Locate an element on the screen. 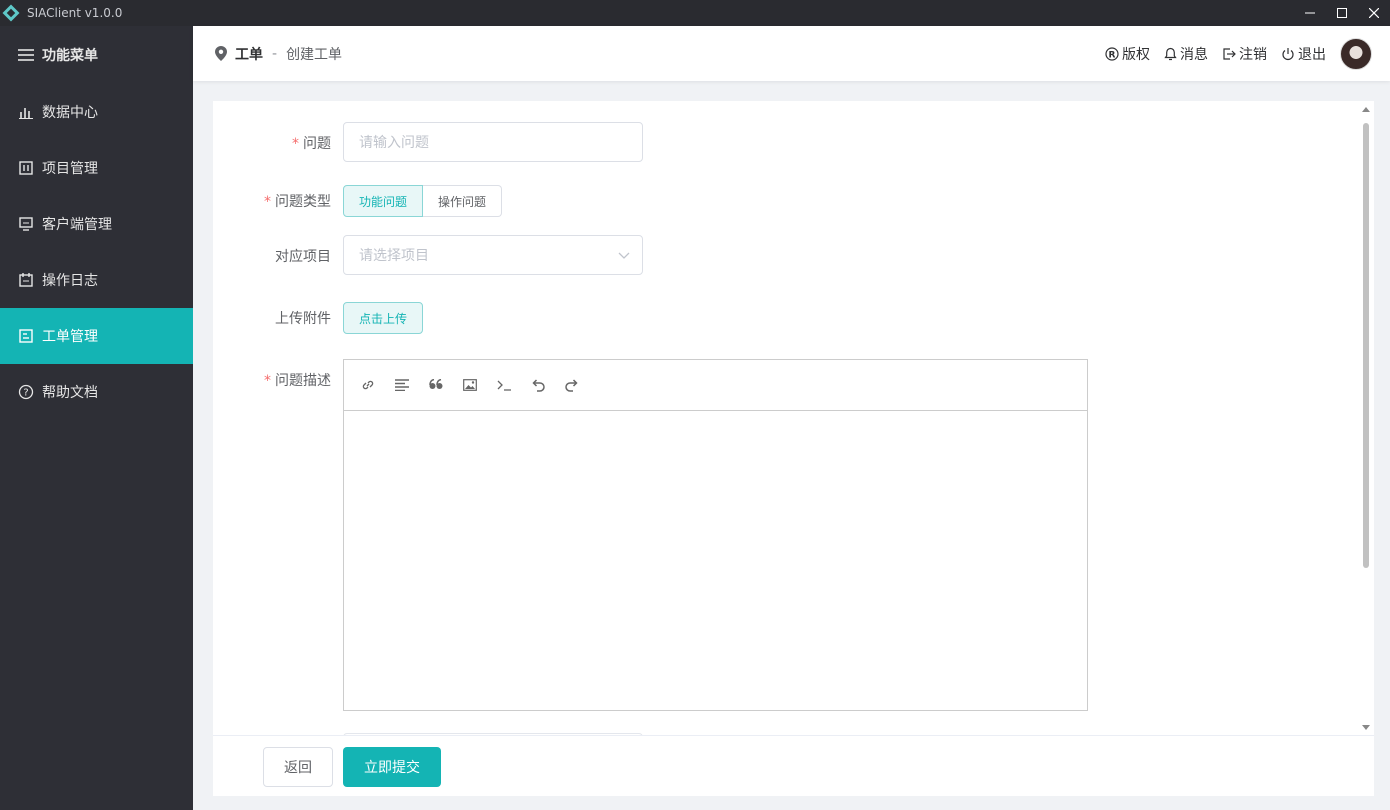 The width and height of the screenshot is (1390, 810). chevron-down-icon is located at coordinates (624, 257).